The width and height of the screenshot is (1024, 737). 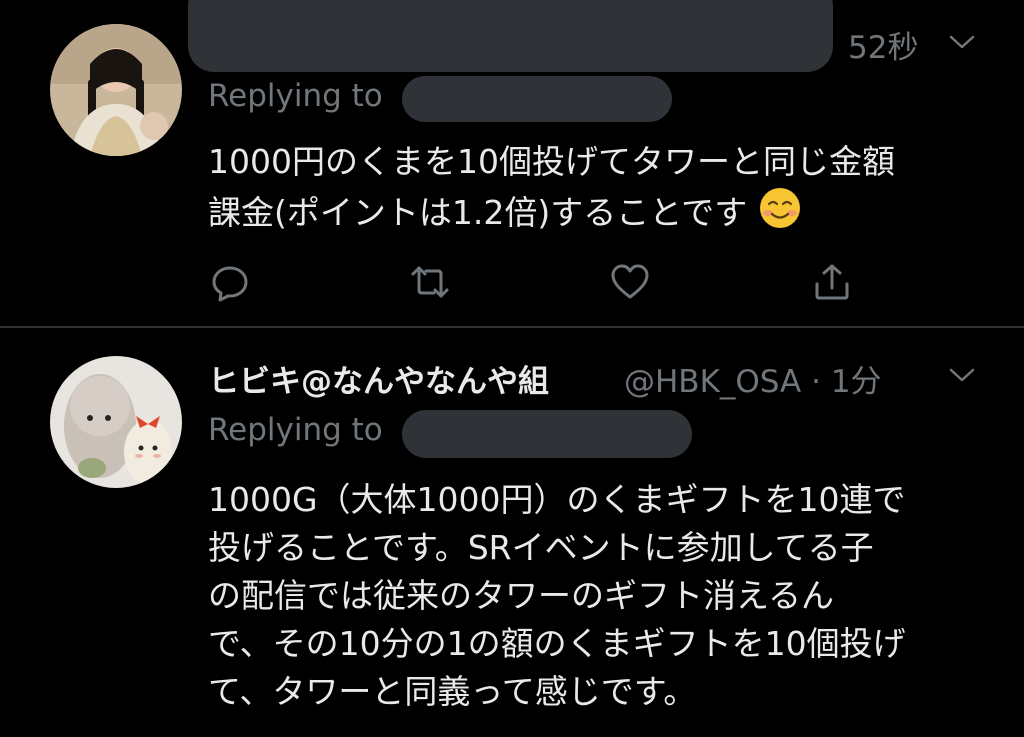 I want to click on display-name: ヒビキ@なんやなんや組, so click(x=378, y=378).